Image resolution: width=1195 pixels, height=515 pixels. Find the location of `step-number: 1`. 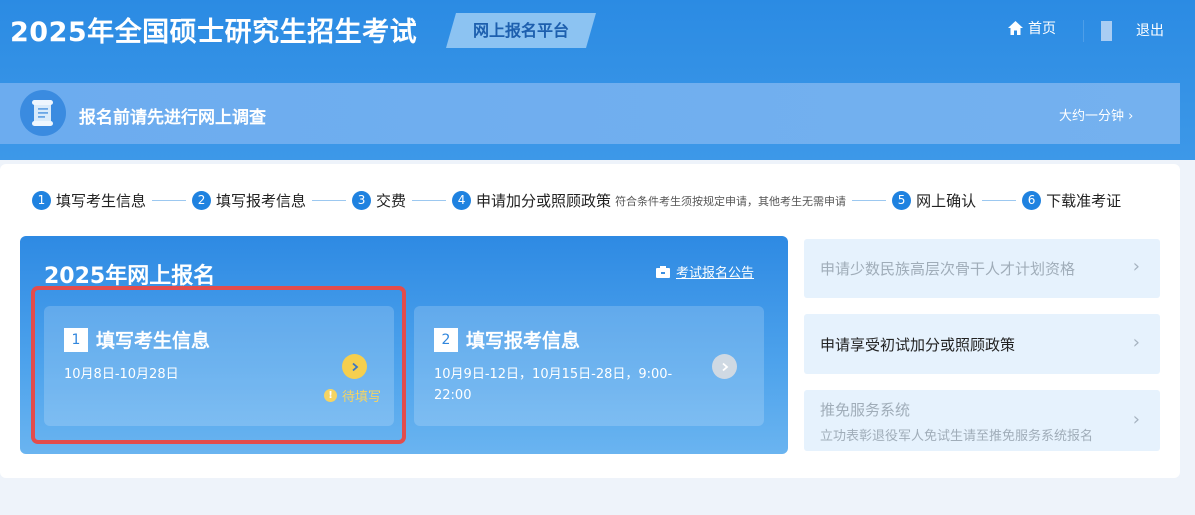

step-number: 1 is located at coordinates (41, 200).